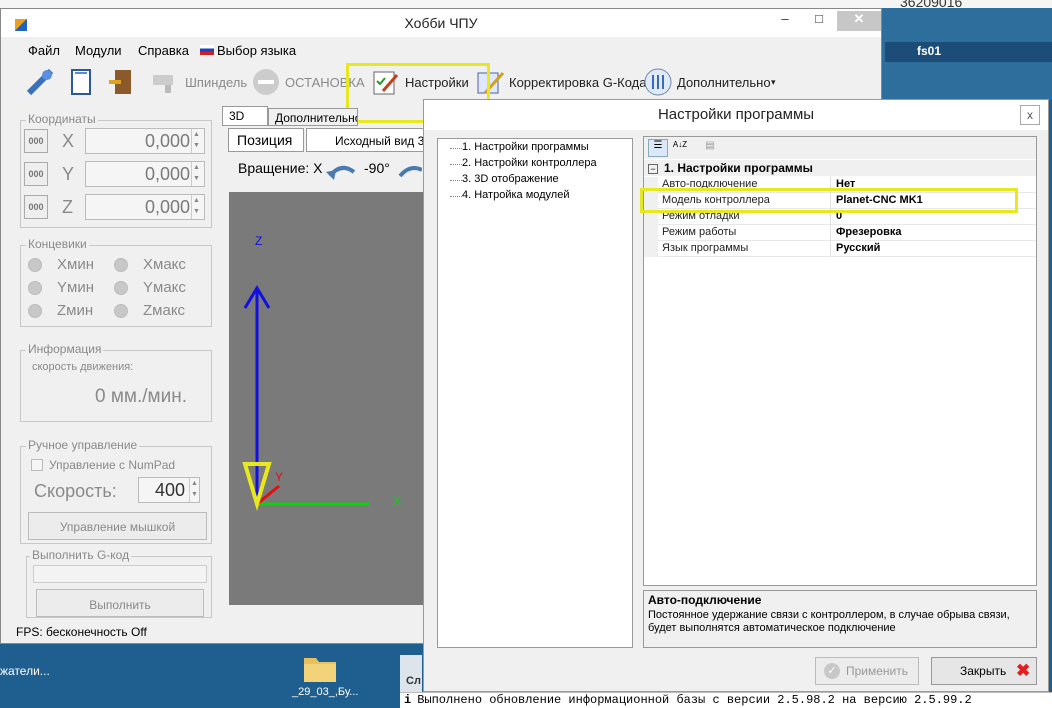 The image size is (1052, 708). What do you see at coordinates (877, 671) in the screenshot?
I see `apply-label: Применить` at bounding box center [877, 671].